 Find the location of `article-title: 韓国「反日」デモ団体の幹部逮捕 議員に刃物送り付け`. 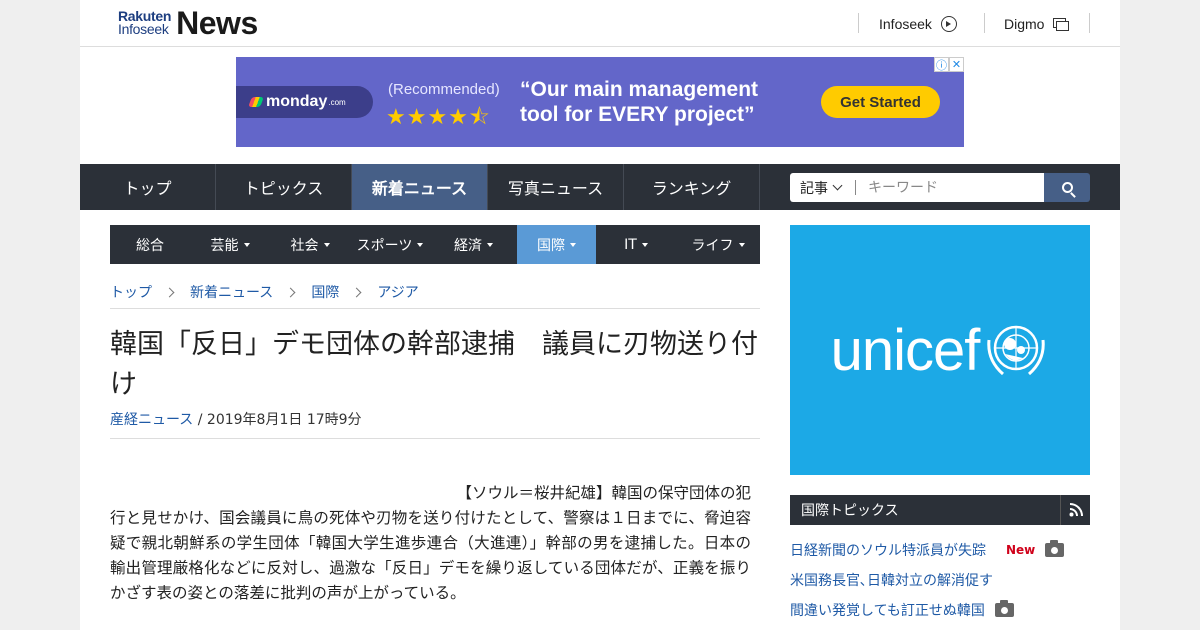

article-title: 韓国「反日」デモ団体の幹部逮捕 議員に刃物送り付け is located at coordinates (434, 364).